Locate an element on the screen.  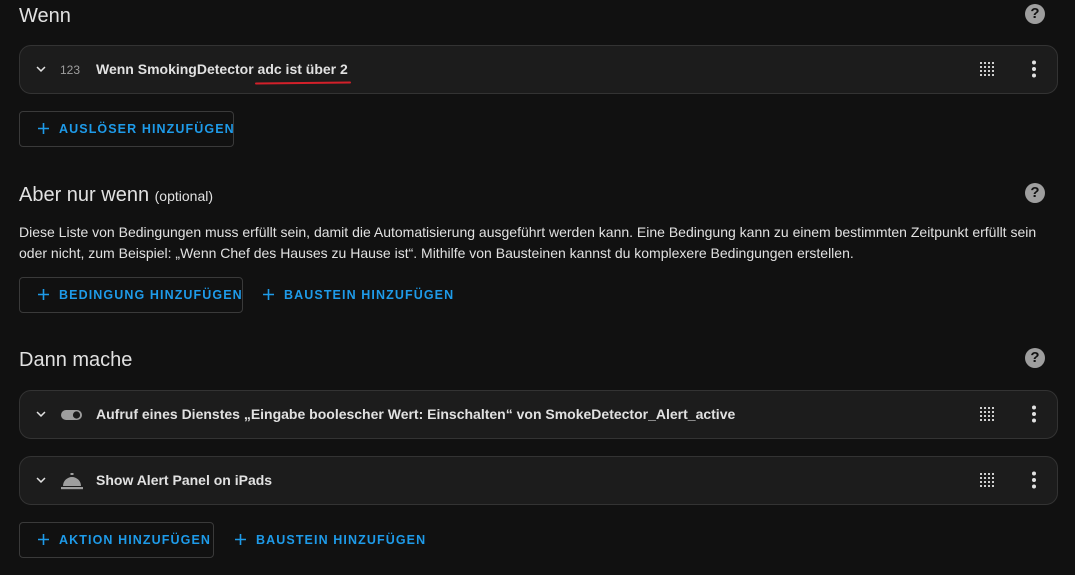
trigger-card: 123 Wenn SmokingDetector adc ist über 2 is located at coordinates (538, 69).